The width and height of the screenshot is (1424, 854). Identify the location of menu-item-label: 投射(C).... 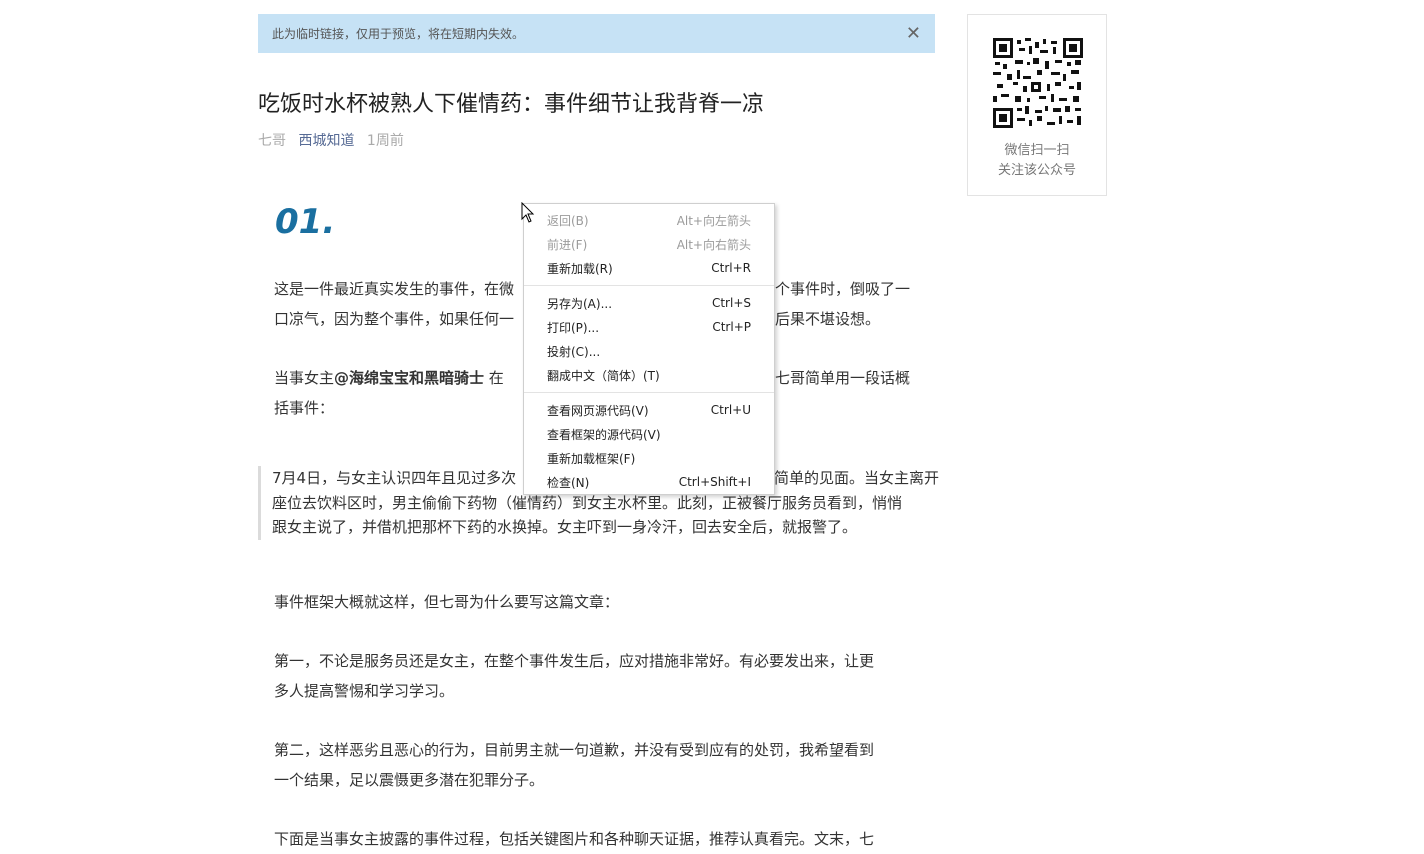
(574, 351).